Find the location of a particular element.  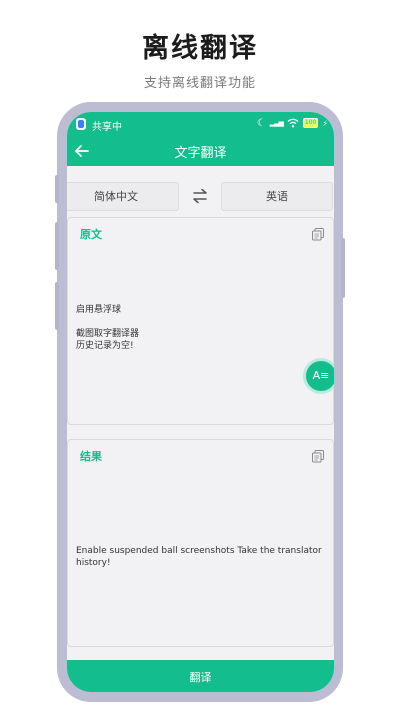

wifi-icon is located at coordinates (293, 123).